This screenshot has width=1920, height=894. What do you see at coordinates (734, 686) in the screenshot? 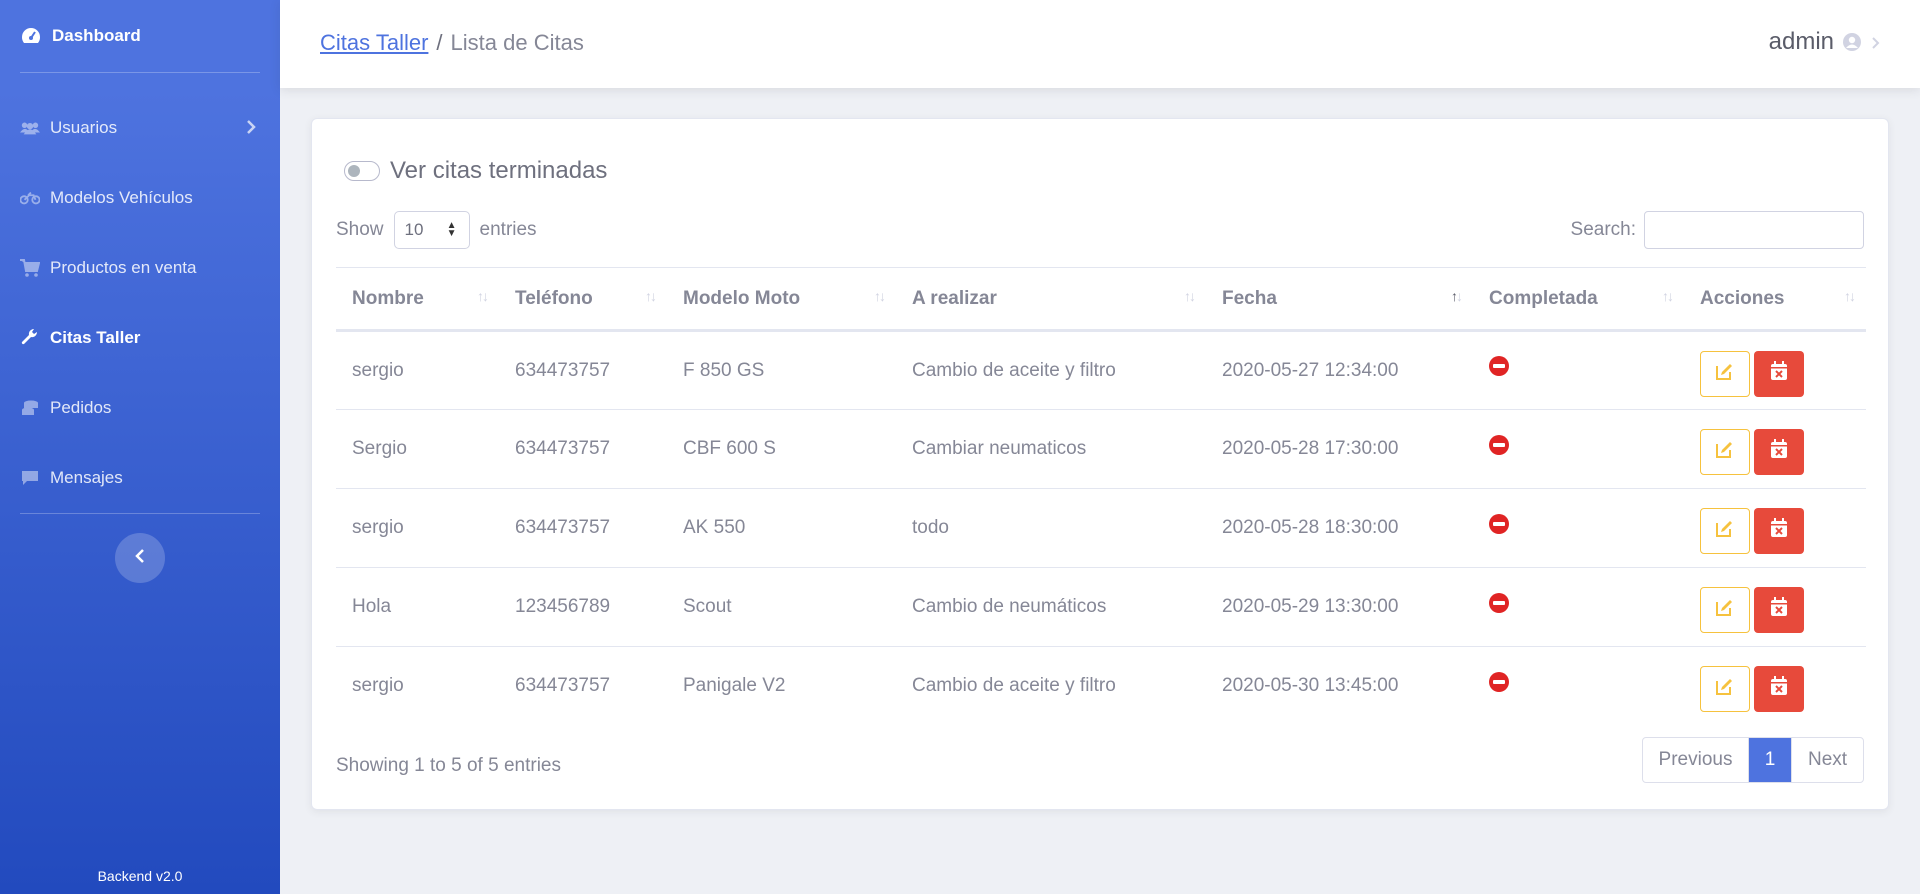
I see `cell-modelo: Panigale V2` at bounding box center [734, 686].